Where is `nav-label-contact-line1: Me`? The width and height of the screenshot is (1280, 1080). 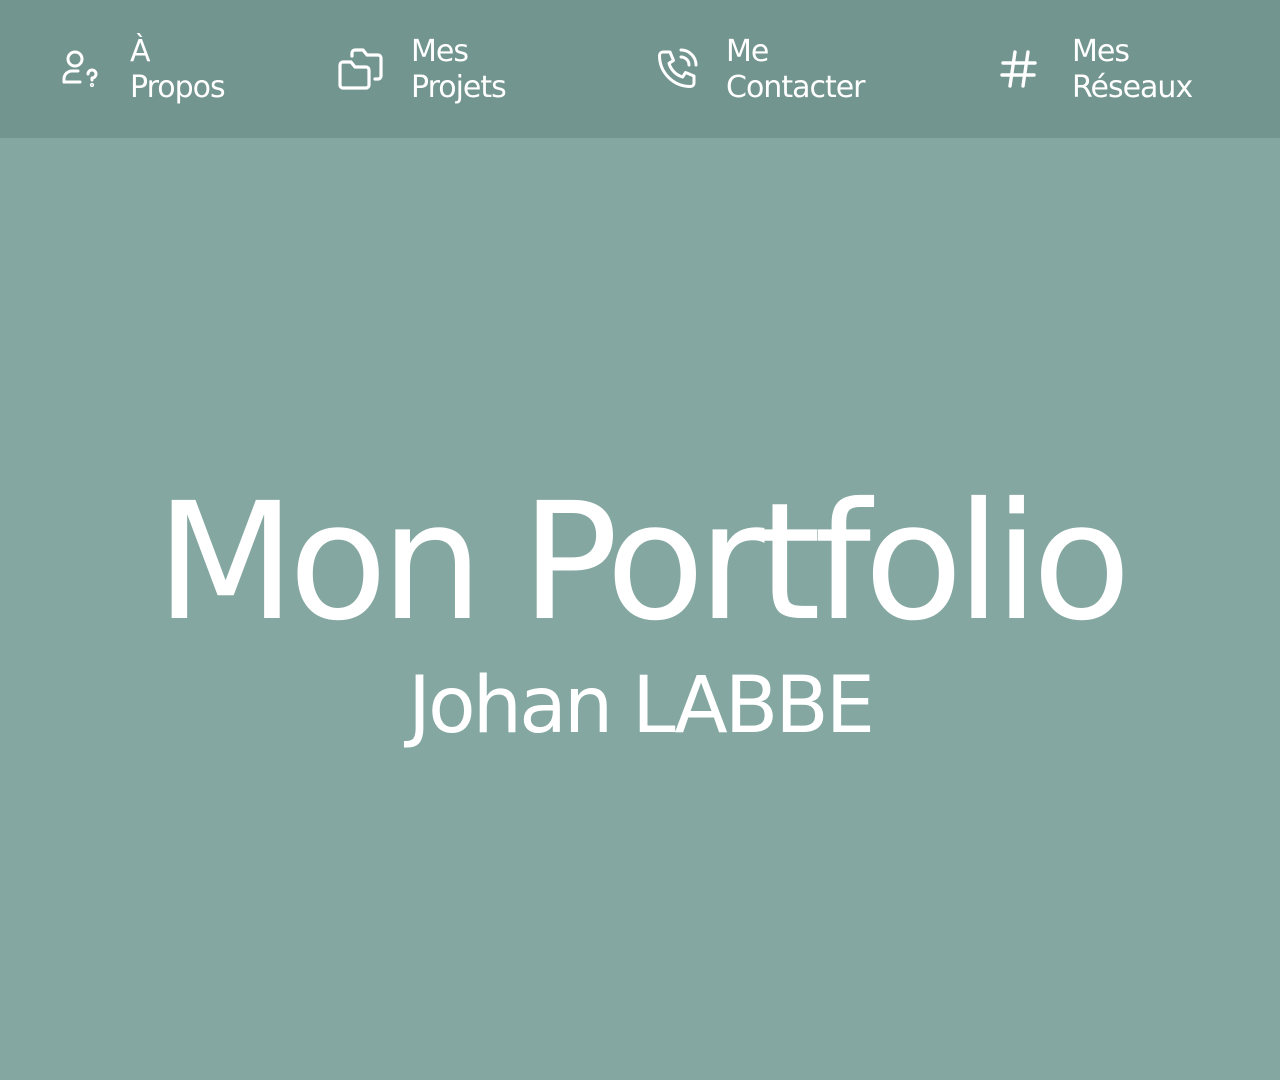
nav-label-contact-line1: Me is located at coordinates (747, 51).